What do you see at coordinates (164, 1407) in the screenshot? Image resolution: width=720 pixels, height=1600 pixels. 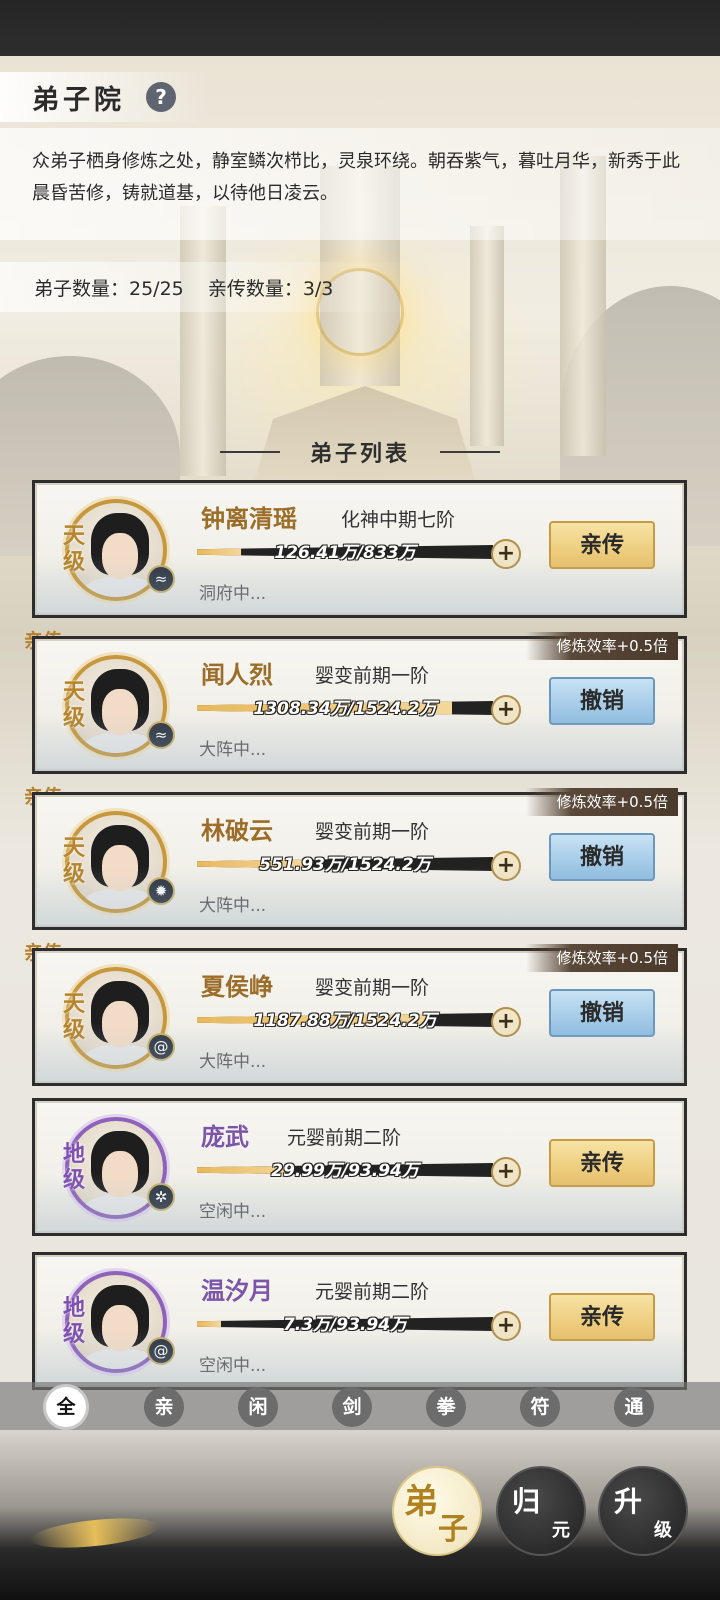 I see `filter-tab-direct: 亲` at bounding box center [164, 1407].